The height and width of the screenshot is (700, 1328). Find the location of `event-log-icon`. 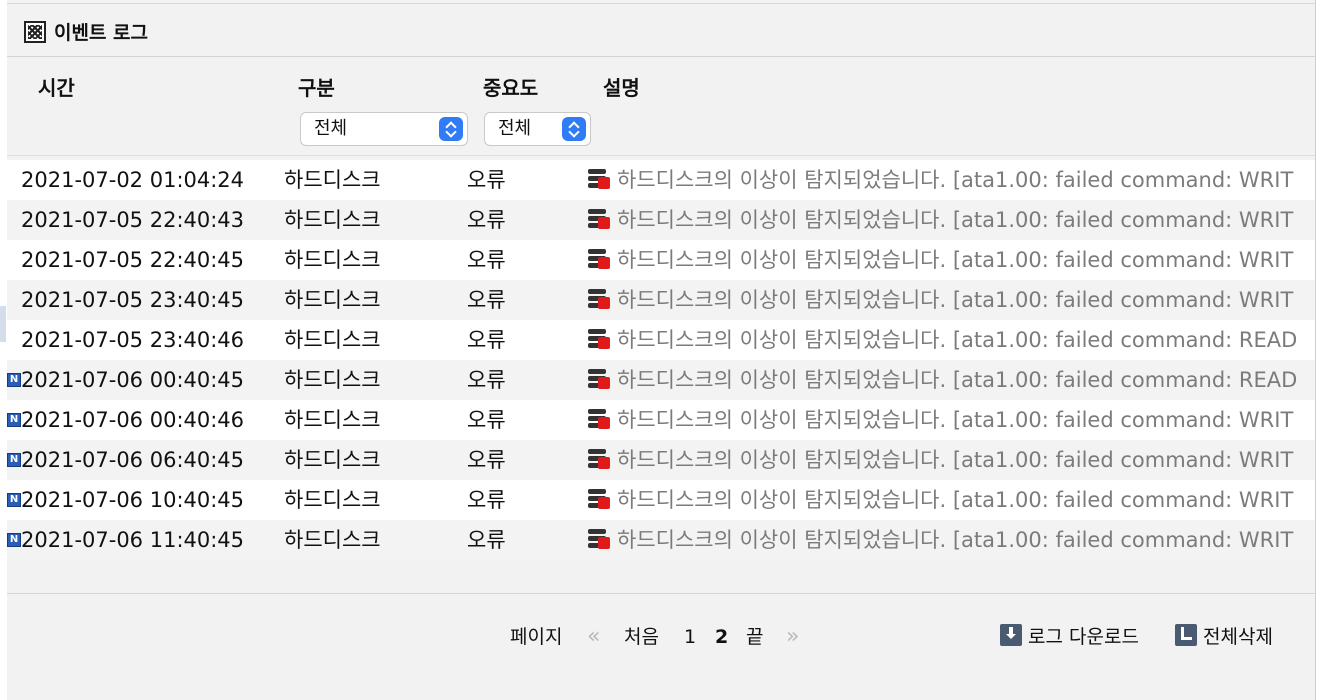

event-log-icon is located at coordinates (35, 32).